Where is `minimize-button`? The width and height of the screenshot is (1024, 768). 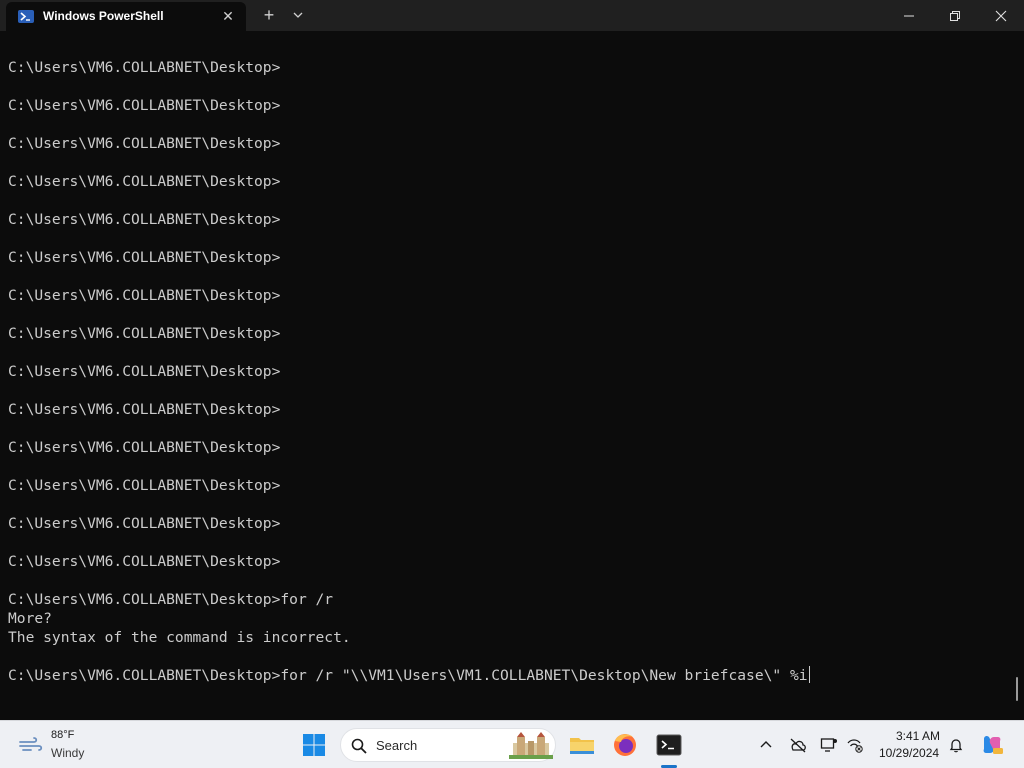 minimize-button is located at coordinates (909, 15).